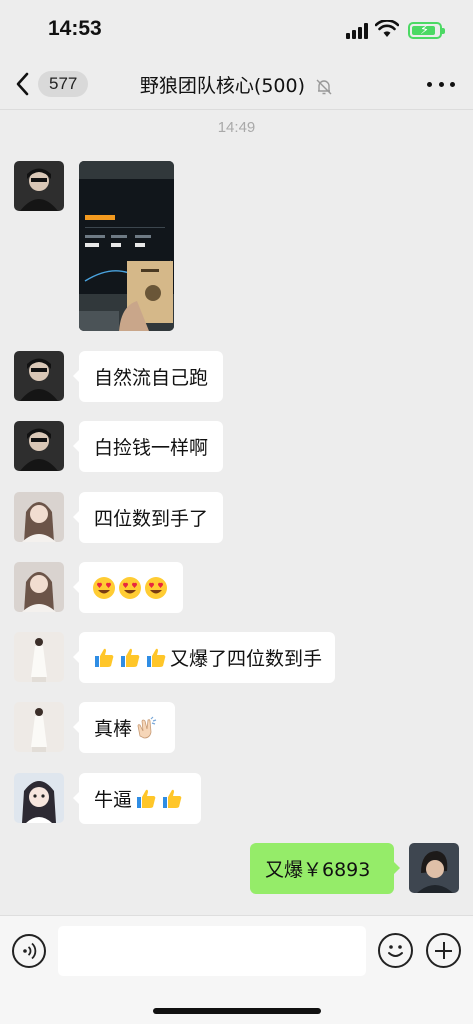 This screenshot has width=473, height=1024. I want to click on message-bubble: 白捡钱一样啊, so click(148, 446).